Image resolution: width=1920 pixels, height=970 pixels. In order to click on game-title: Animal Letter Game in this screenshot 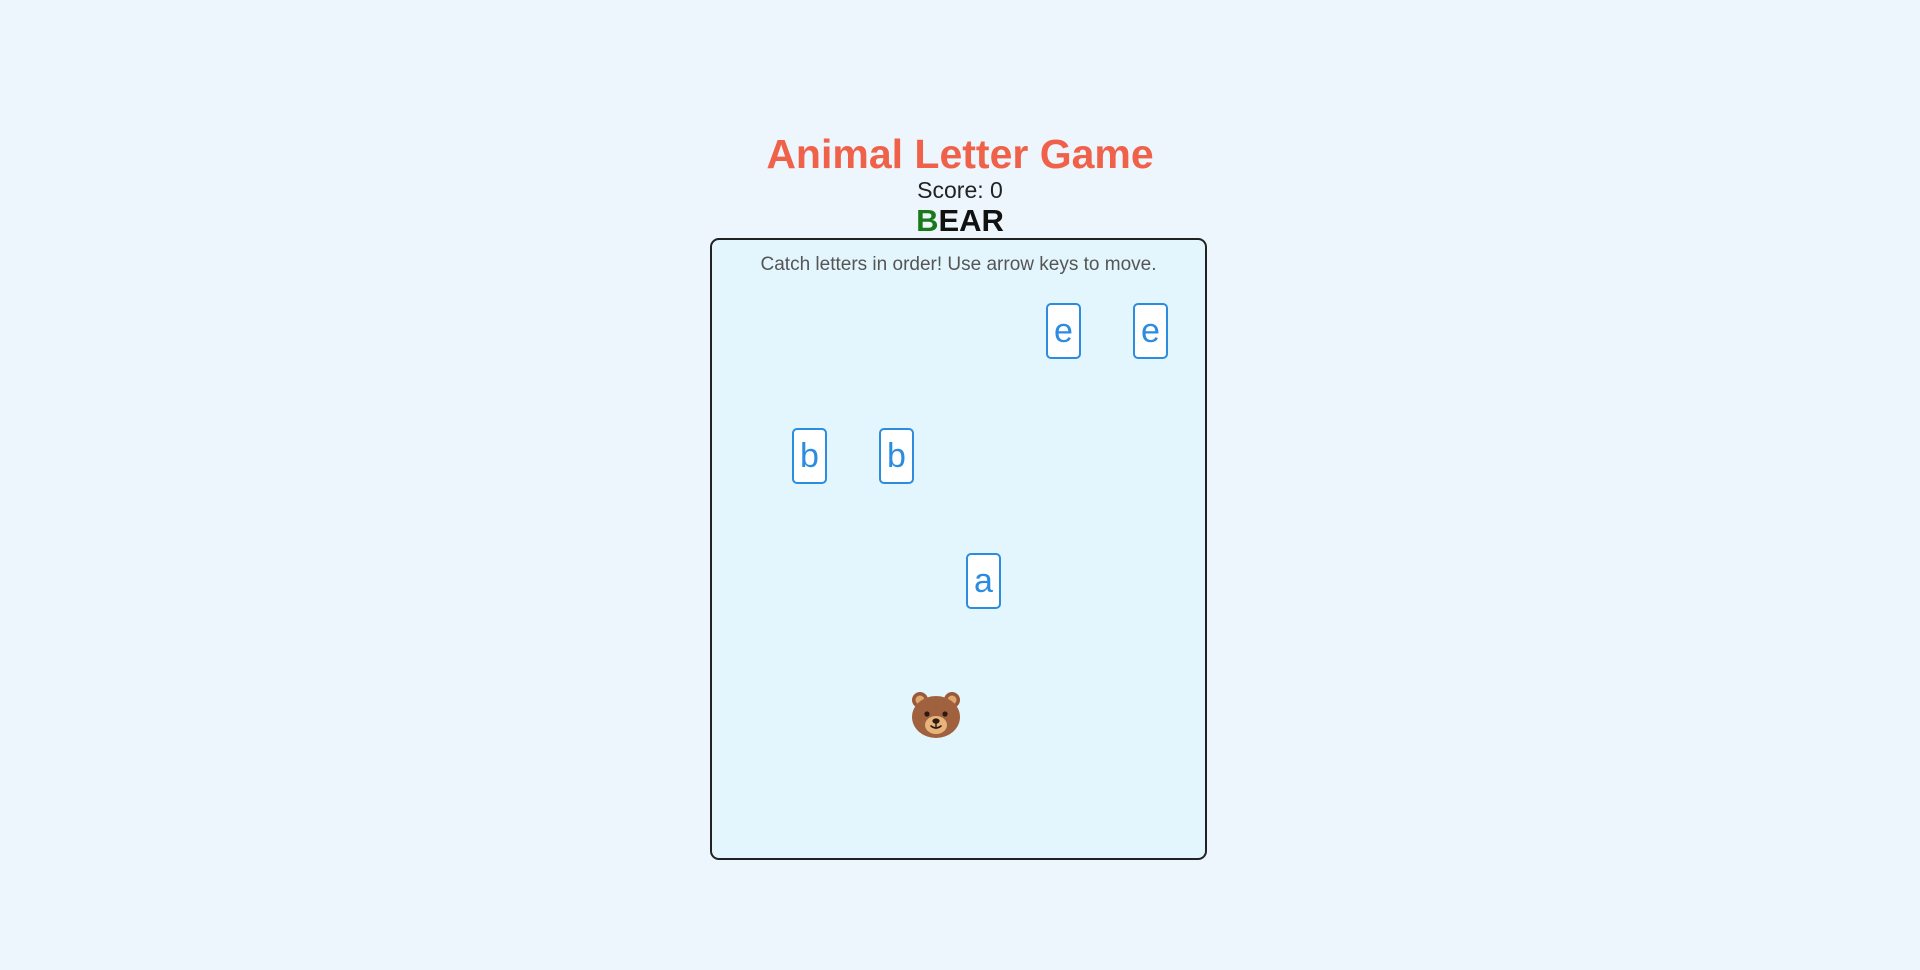, I will do `click(960, 154)`.